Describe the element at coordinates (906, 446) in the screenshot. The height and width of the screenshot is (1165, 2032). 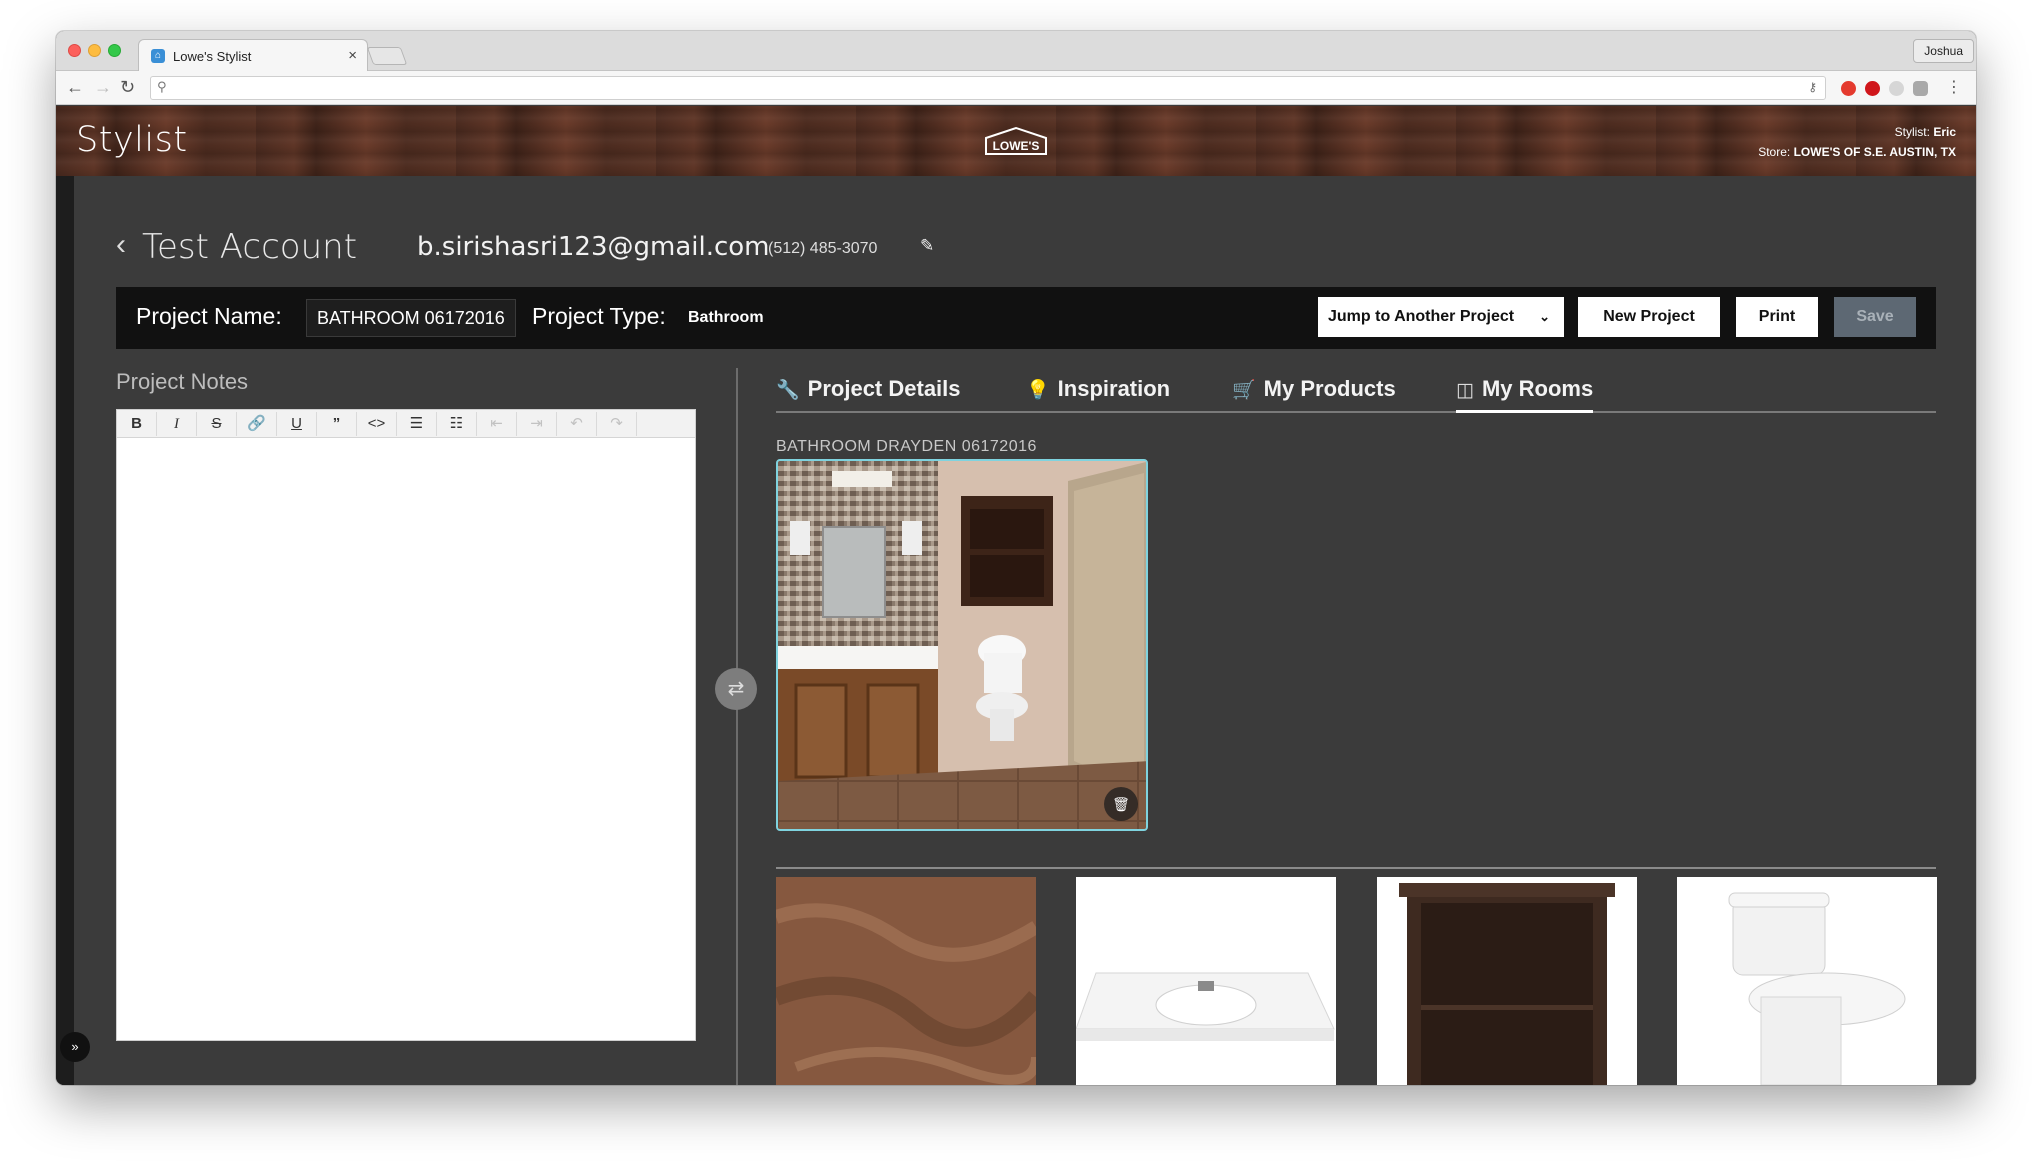
I see `room-label: BATHROOM DRAYDEN 06172016` at that location.